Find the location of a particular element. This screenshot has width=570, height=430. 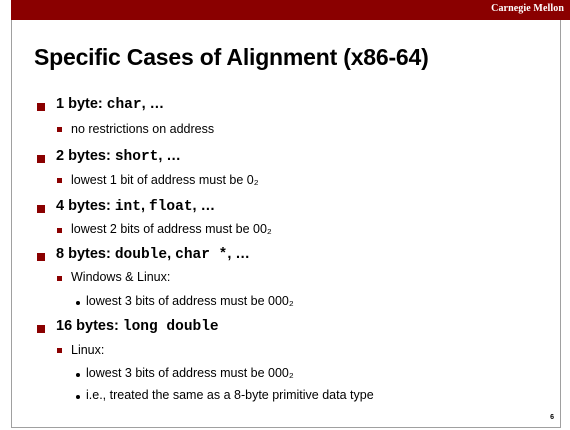

item-label: 16 bytes: is located at coordinates (89, 326).